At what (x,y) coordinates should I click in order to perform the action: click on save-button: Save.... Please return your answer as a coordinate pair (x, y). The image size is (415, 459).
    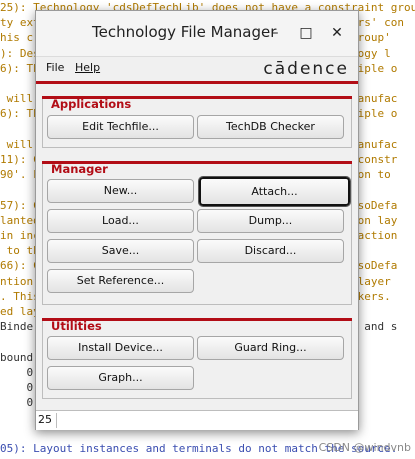
    Looking at the image, I should click on (120, 251).